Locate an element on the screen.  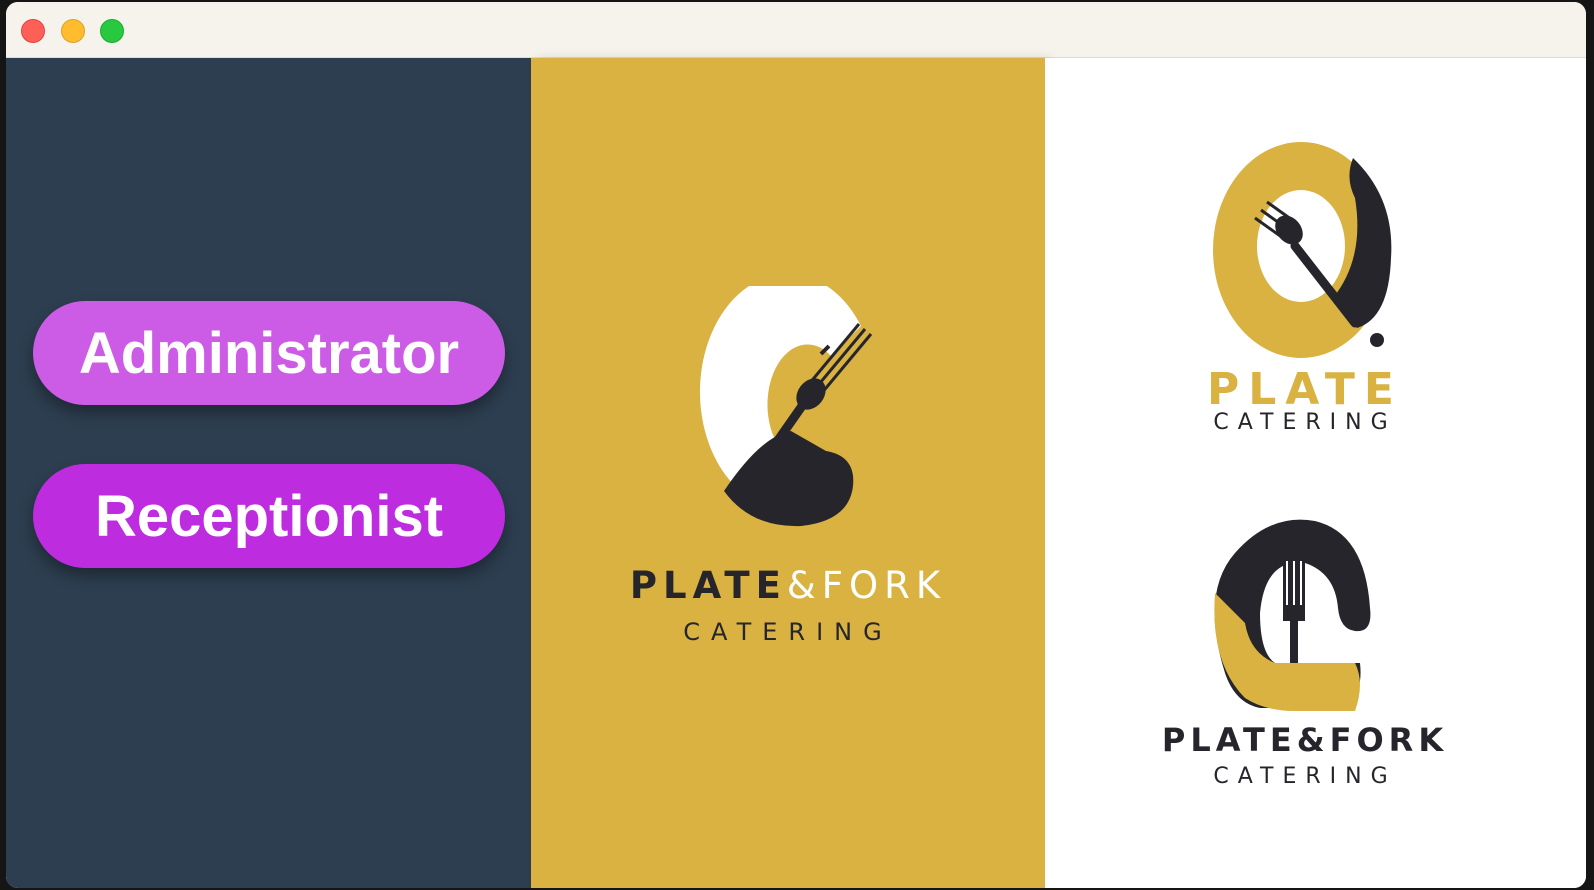
logo-subtitle: CATERING is located at coordinates (788, 632).